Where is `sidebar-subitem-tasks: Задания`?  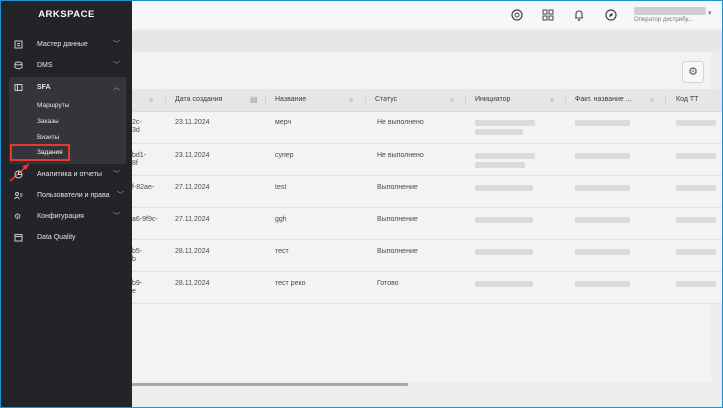
sidebar-subitem-tasks: Задания is located at coordinates (50, 152).